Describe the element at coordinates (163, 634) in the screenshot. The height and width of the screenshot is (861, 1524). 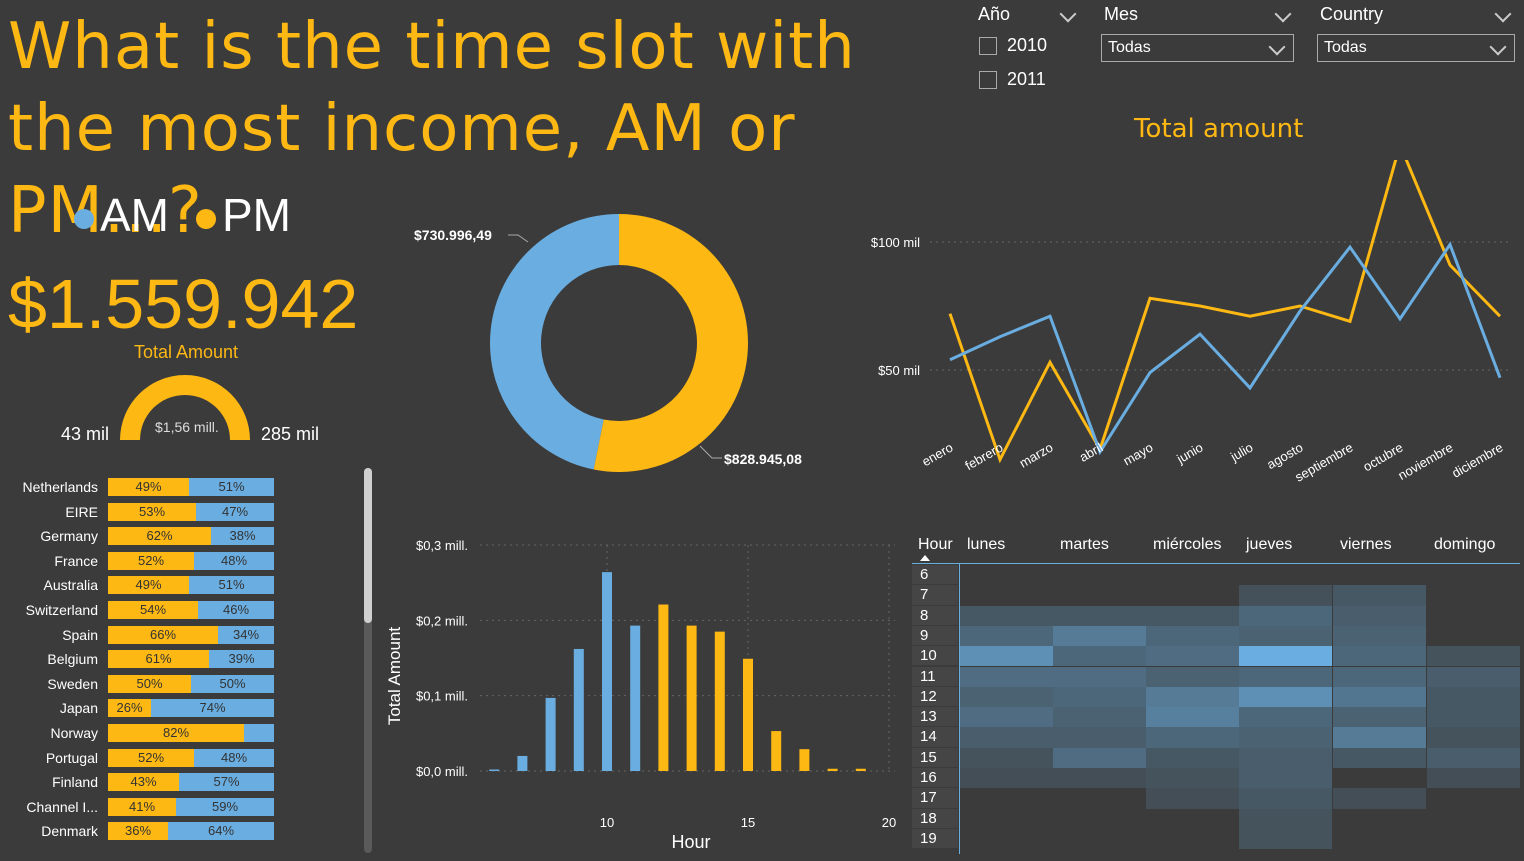
I see `am-segment: 66%` at that location.